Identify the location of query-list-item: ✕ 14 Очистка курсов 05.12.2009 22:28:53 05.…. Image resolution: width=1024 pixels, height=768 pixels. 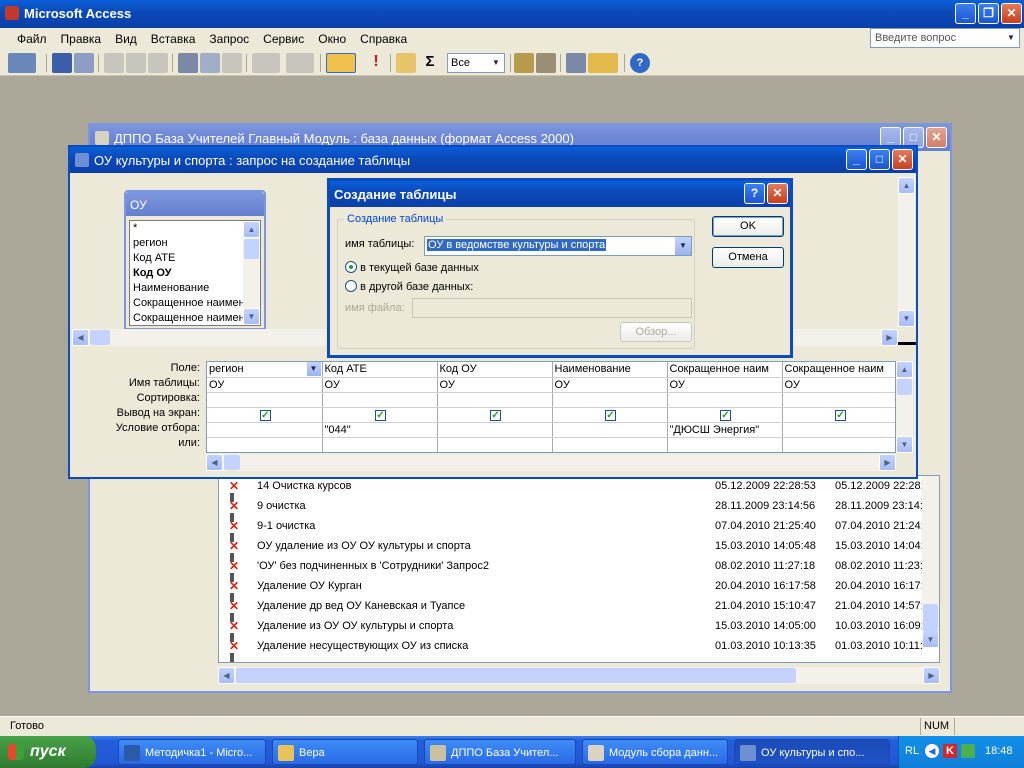
(574, 489).